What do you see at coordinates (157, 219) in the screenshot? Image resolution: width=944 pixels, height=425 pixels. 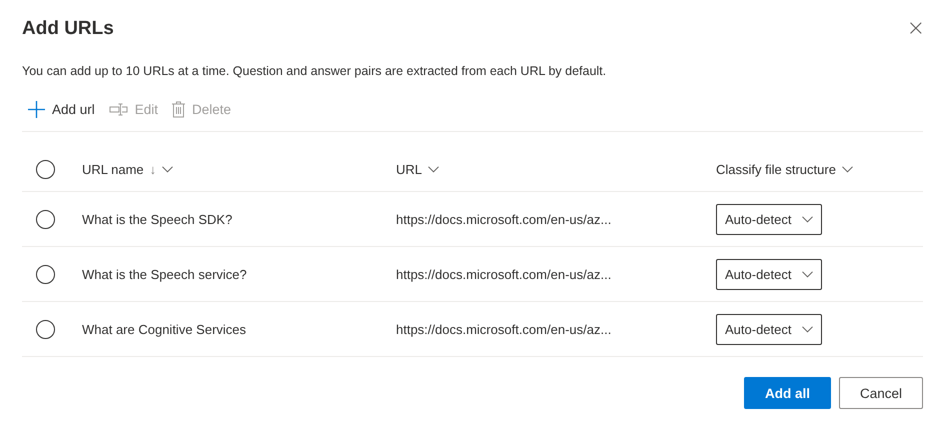 I see `url-name-cell: What is the Speech SDK?` at bounding box center [157, 219].